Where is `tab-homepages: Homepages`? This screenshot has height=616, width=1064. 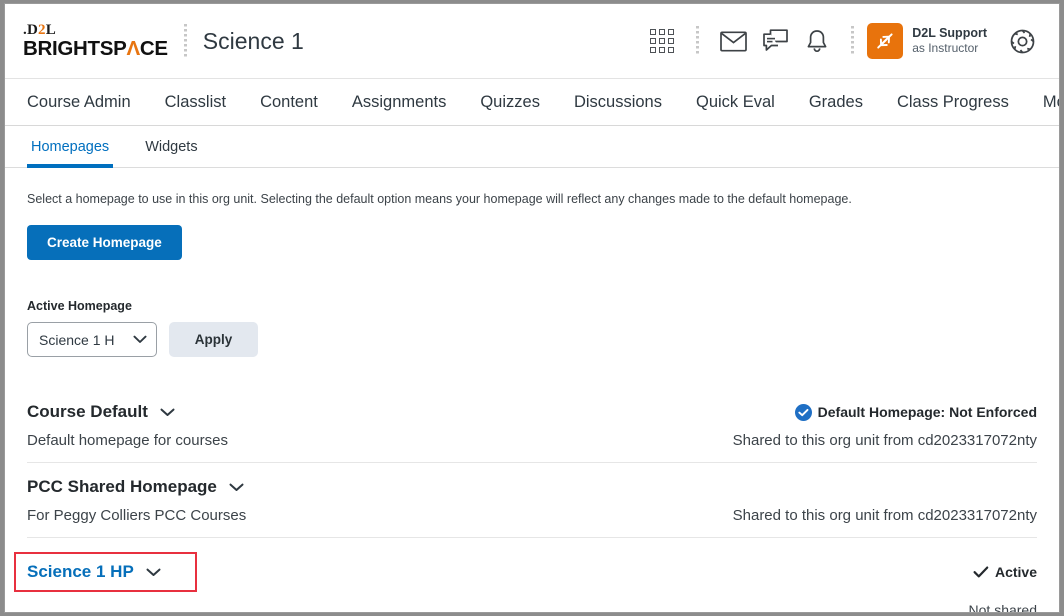 tab-homepages: Homepages is located at coordinates (70, 153).